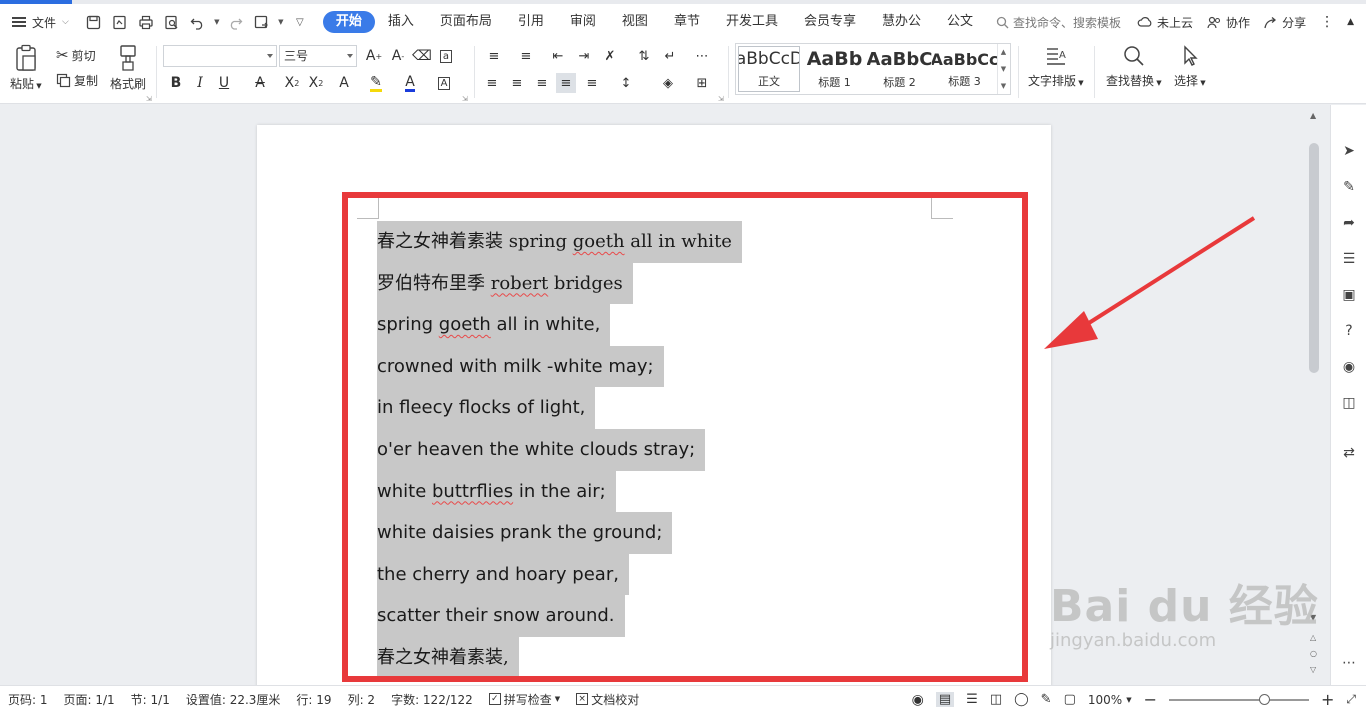 This screenshot has height=712, width=1366. I want to click on document-line: o'er heaven the white clouds stray;, so click(559, 449).